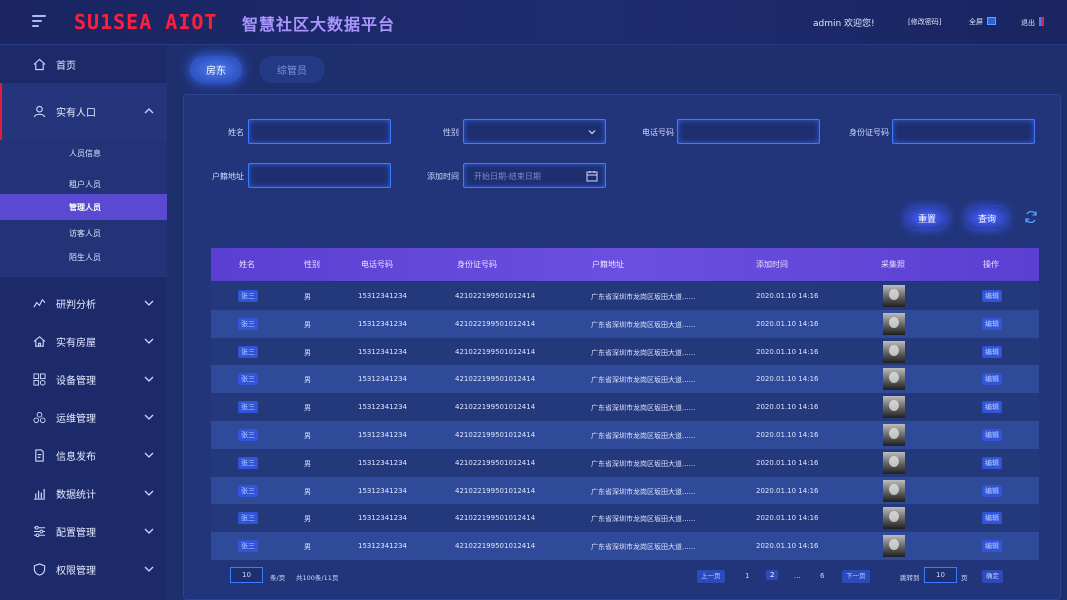 This screenshot has width=1067, height=600. What do you see at coordinates (76, 343) in the screenshot?
I see `sidebar-item-label: 实有房屋` at bounding box center [76, 343].